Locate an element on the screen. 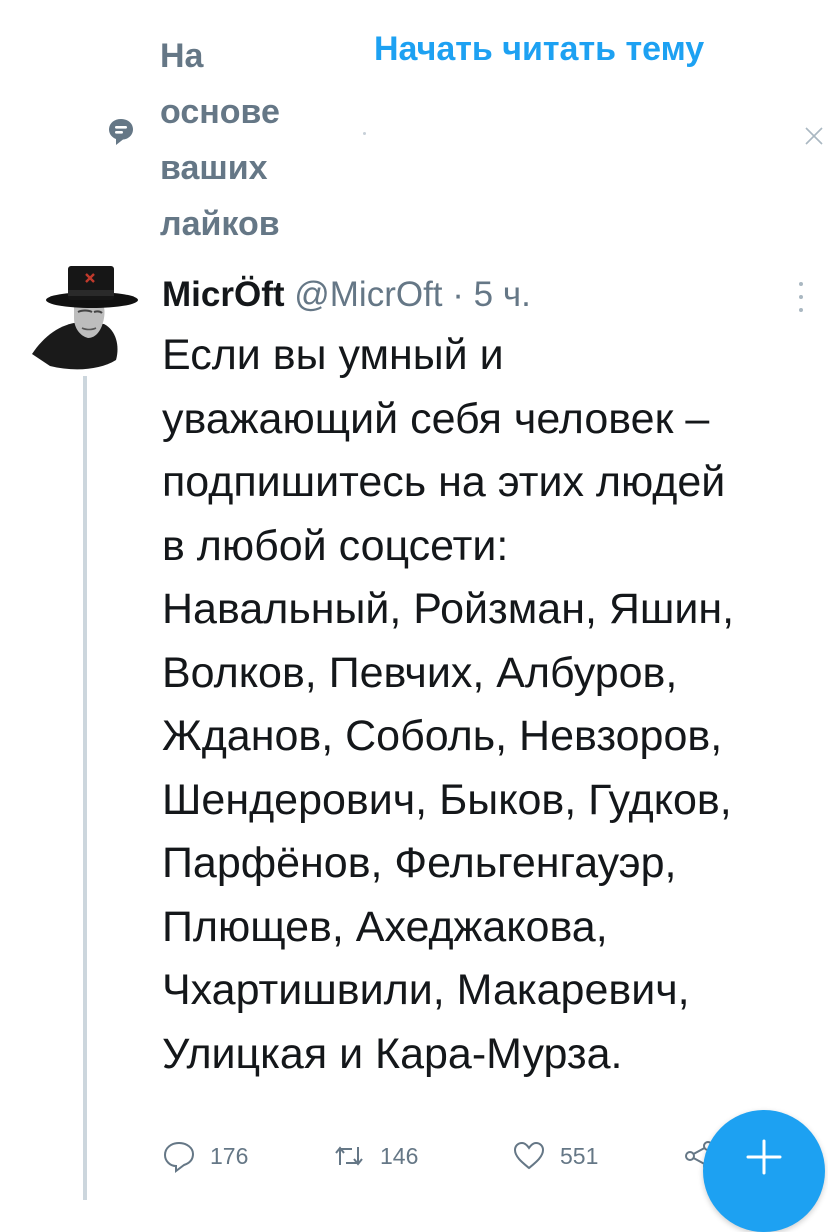  retweet-count: 146 is located at coordinates (399, 1155).